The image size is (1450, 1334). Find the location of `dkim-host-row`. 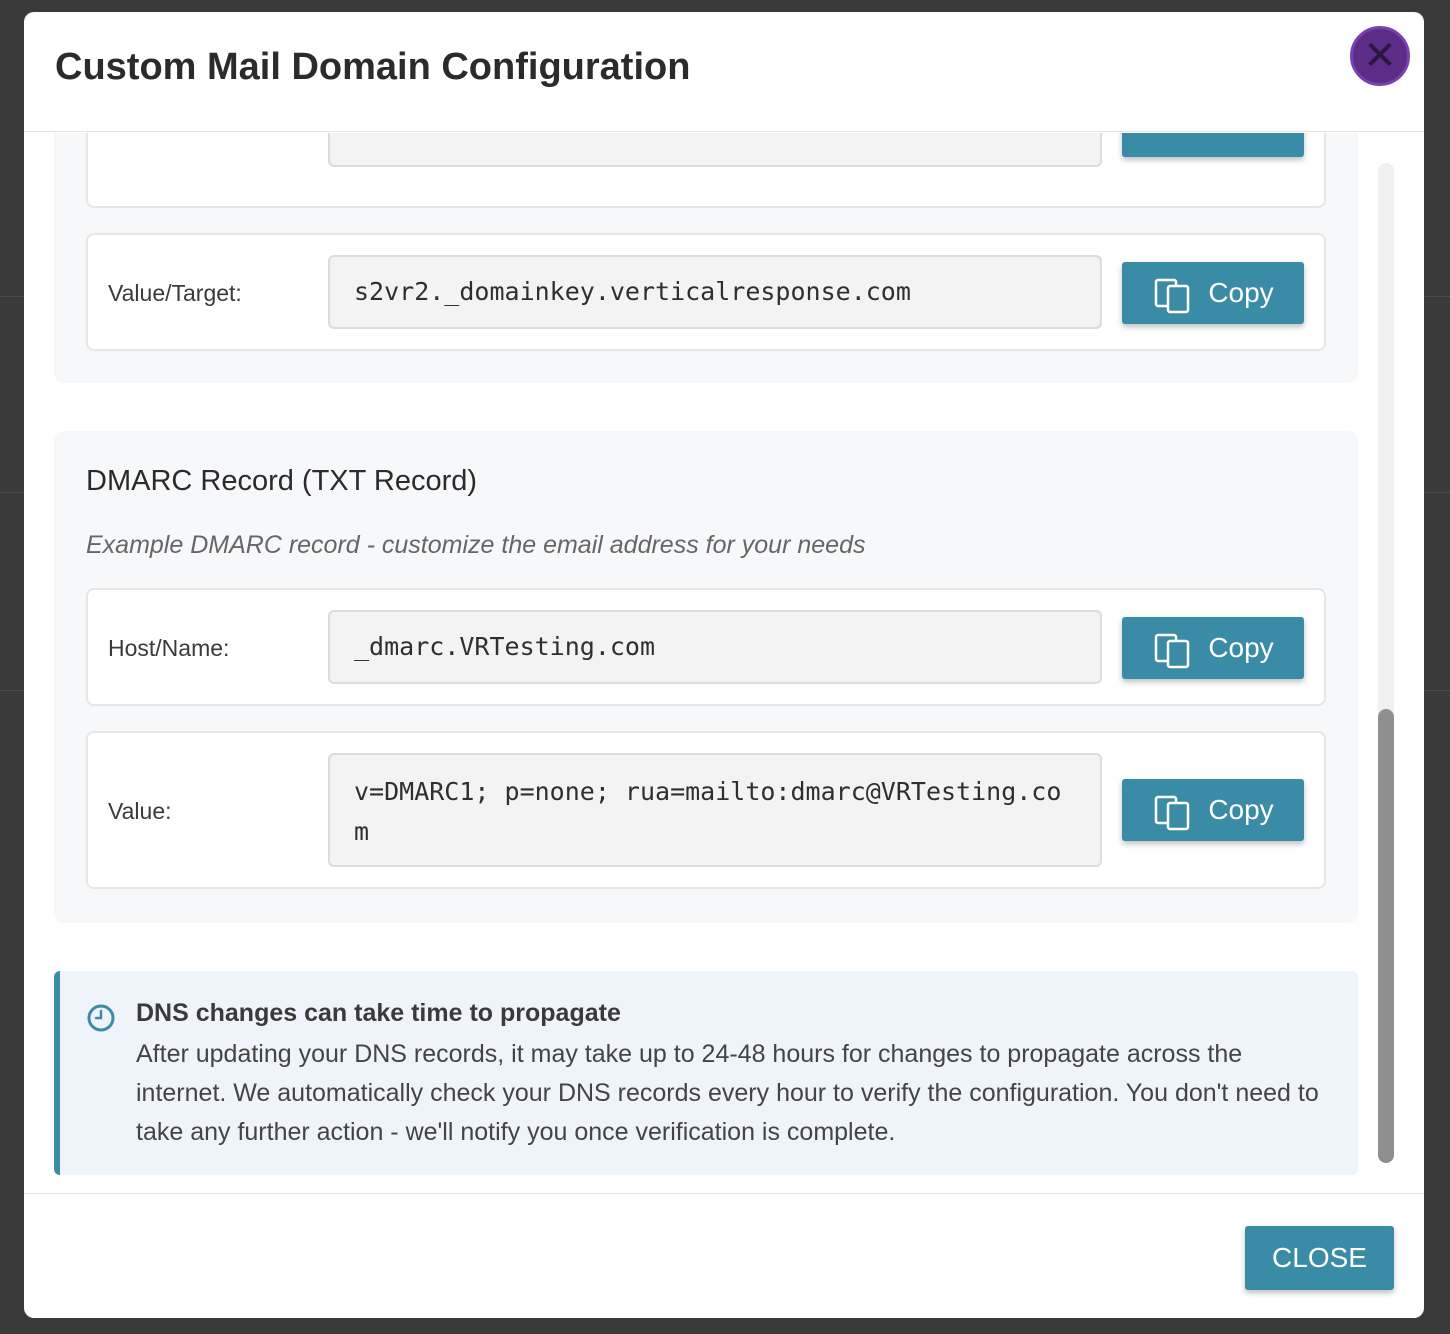

dkim-host-row is located at coordinates (706, 170).